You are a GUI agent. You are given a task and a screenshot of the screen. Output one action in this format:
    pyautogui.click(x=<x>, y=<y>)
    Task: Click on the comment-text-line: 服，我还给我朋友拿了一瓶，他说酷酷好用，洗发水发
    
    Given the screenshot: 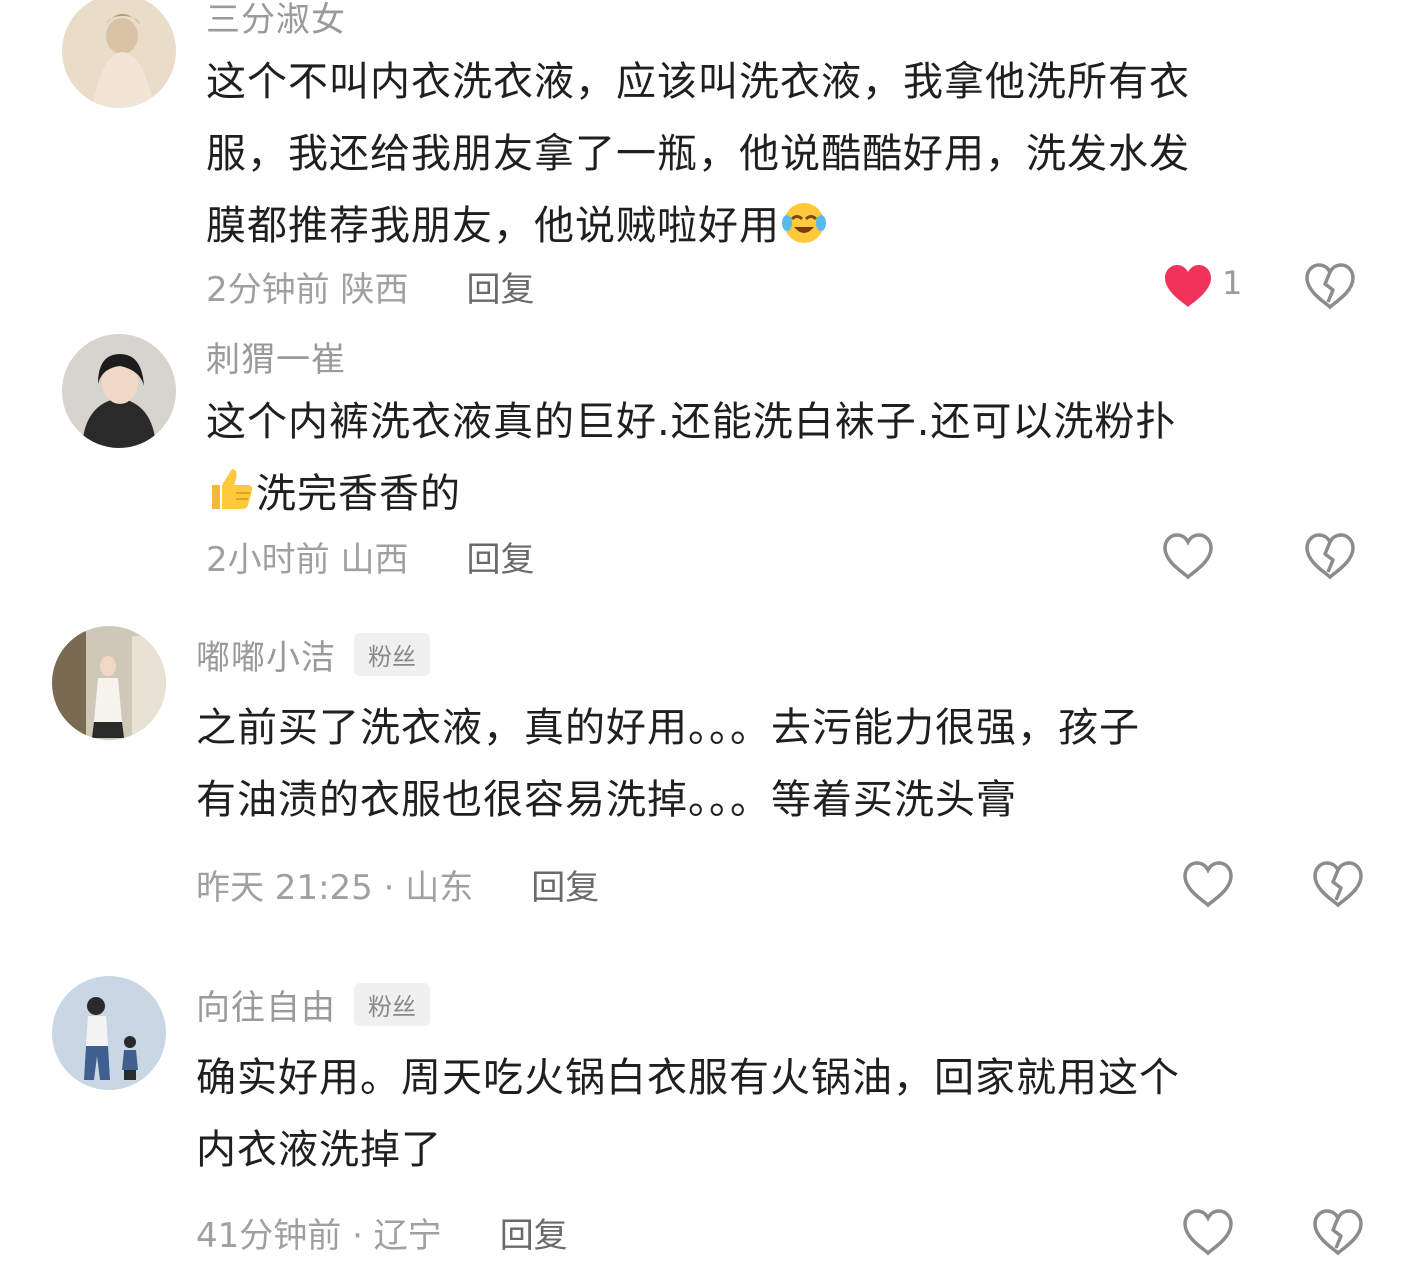 What is the action you would take?
    pyautogui.click(x=698, y=154)
    